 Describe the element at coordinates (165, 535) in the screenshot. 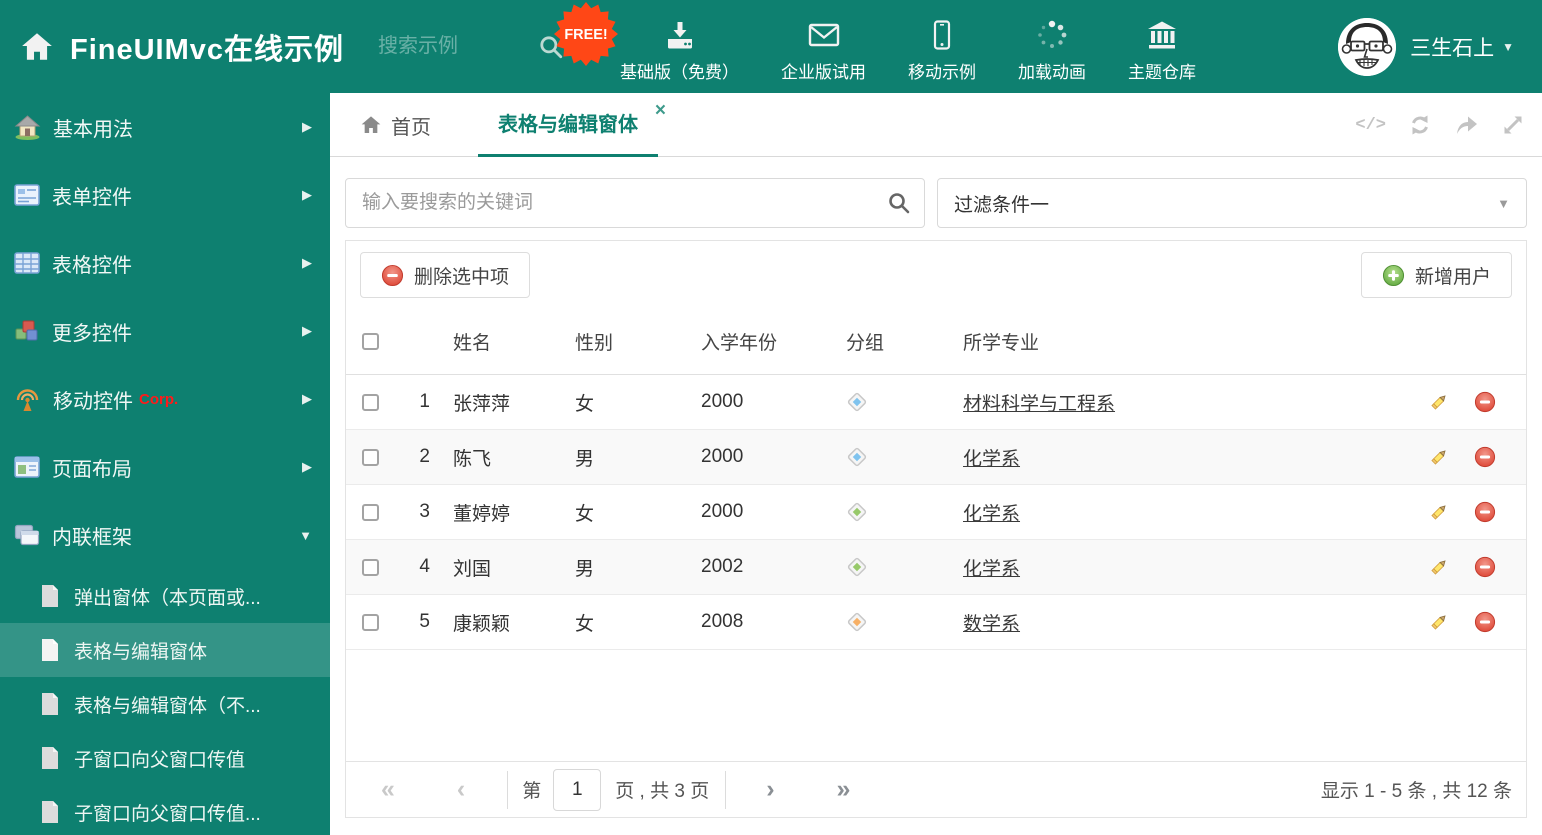

I see `sidebar-item-inline-frame: 内联框架 ▼` at that location.